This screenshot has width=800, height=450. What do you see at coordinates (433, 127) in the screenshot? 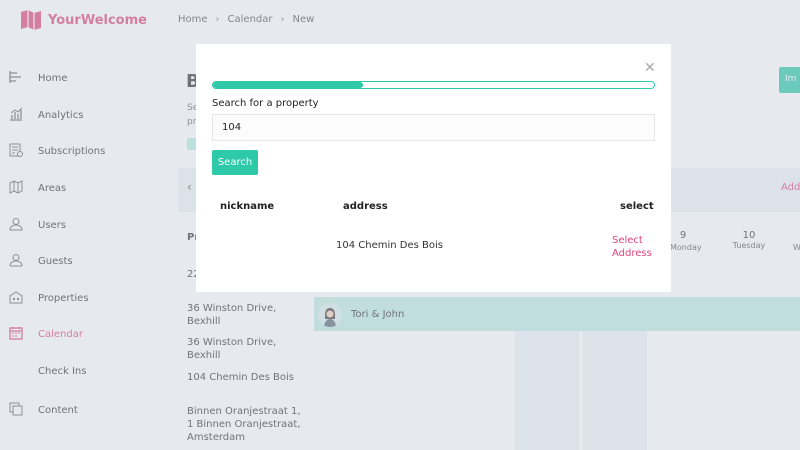
I see `property-search-input` at bounding box center [433, 127].